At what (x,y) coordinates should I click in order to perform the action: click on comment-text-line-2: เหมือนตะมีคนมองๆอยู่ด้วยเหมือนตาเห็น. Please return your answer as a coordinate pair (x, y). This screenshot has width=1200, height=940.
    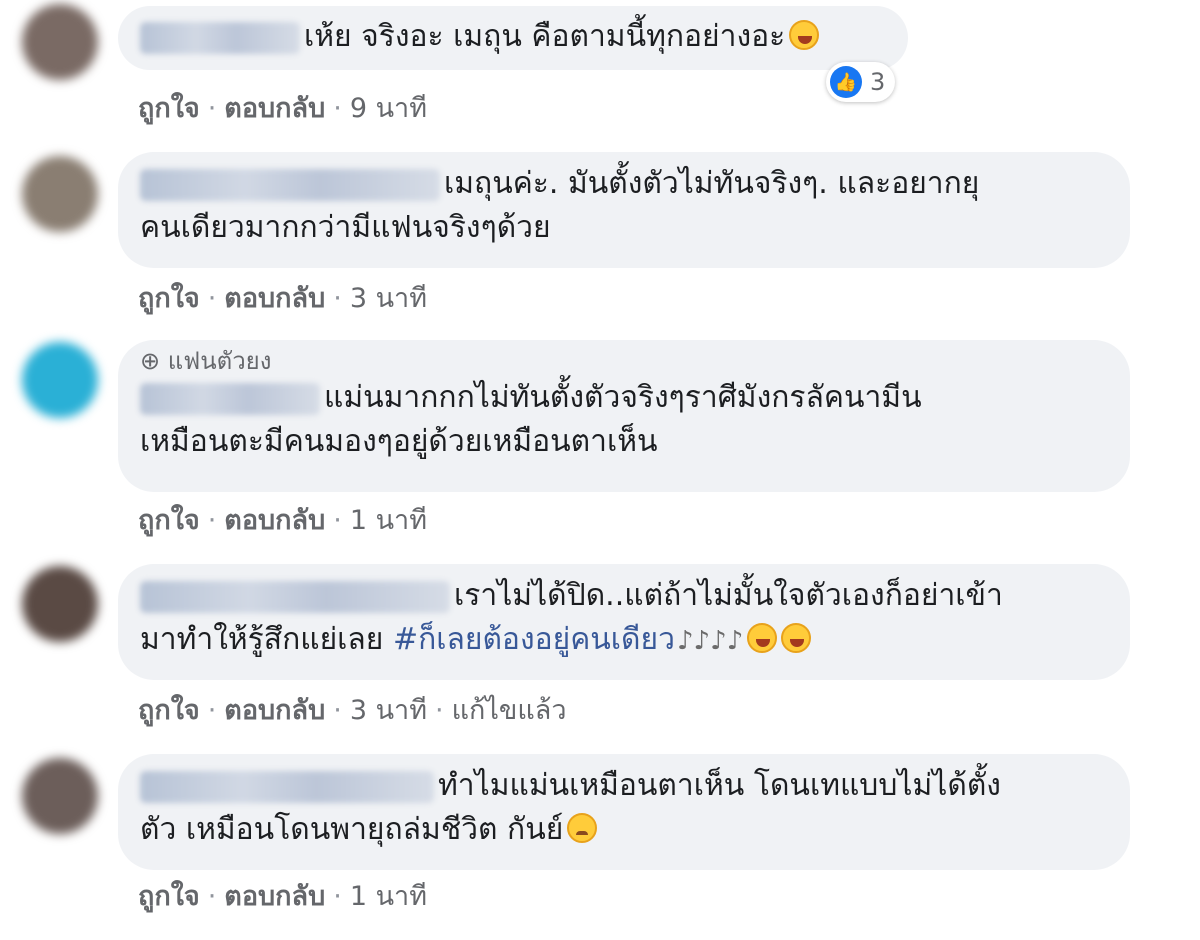
    Looking at the image, I should click on (399, 441).